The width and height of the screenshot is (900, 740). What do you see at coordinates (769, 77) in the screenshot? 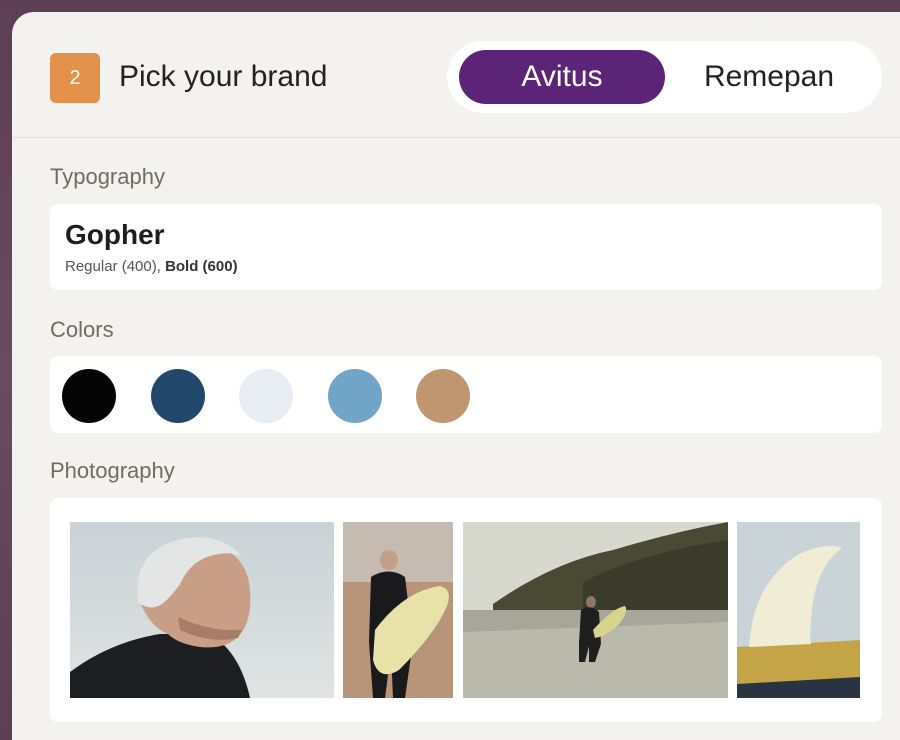
I see `brand-option-remepan: Remepan` at bounding box center [769, 77].